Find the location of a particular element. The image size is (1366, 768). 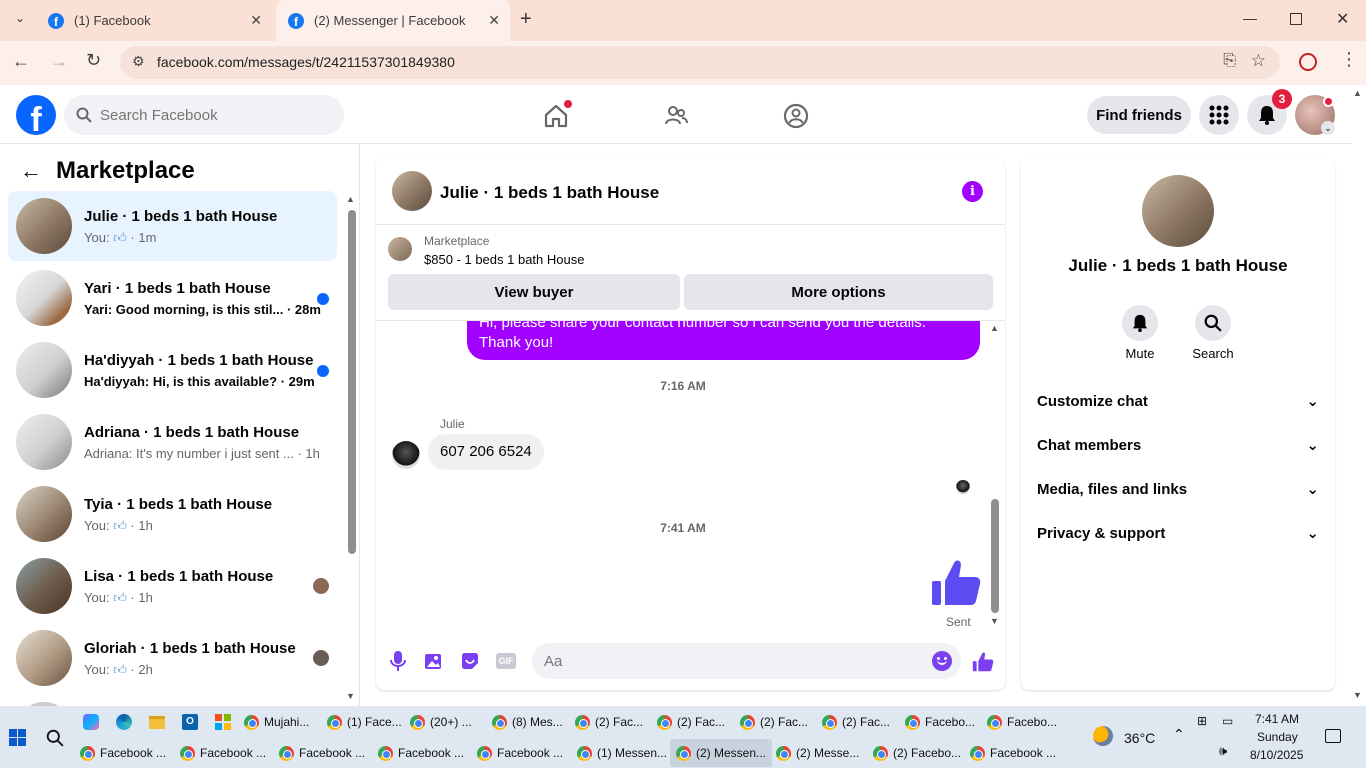

tab-messenger: f (2) Messenger | Facebook ✕ is located at coordinates (393, 20).